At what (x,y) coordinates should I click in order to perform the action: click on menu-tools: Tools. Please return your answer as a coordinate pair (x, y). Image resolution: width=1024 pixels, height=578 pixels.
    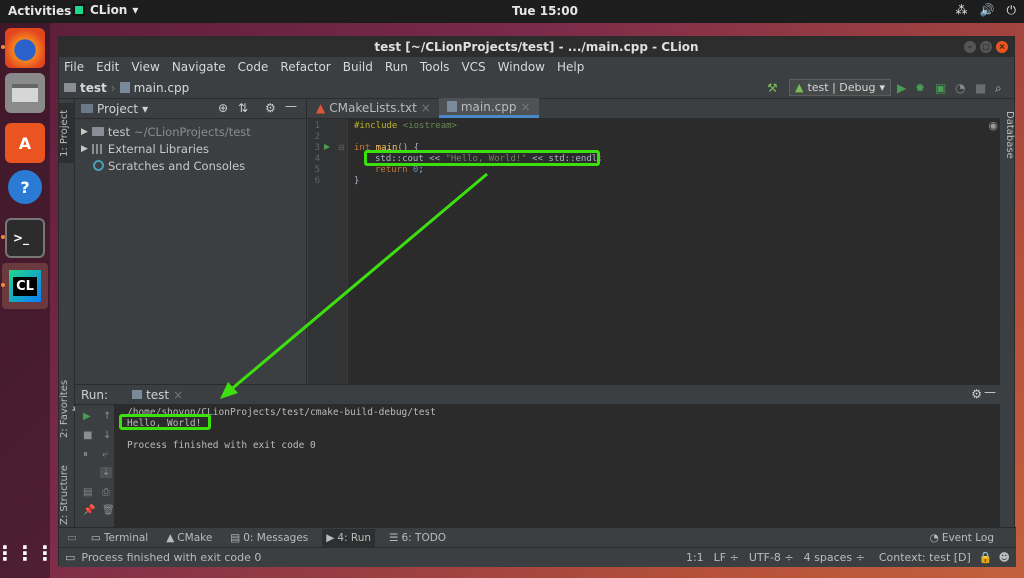
    Looking at the image, I should click on (435, 67).